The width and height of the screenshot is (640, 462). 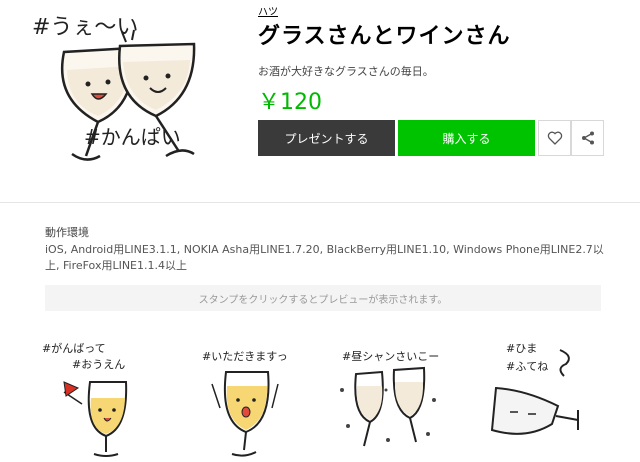 What do you see at coordinates (85, 27) in the screenshot?
I see `main-text-top: #うぇ～い` at bounding box center [85, 27].